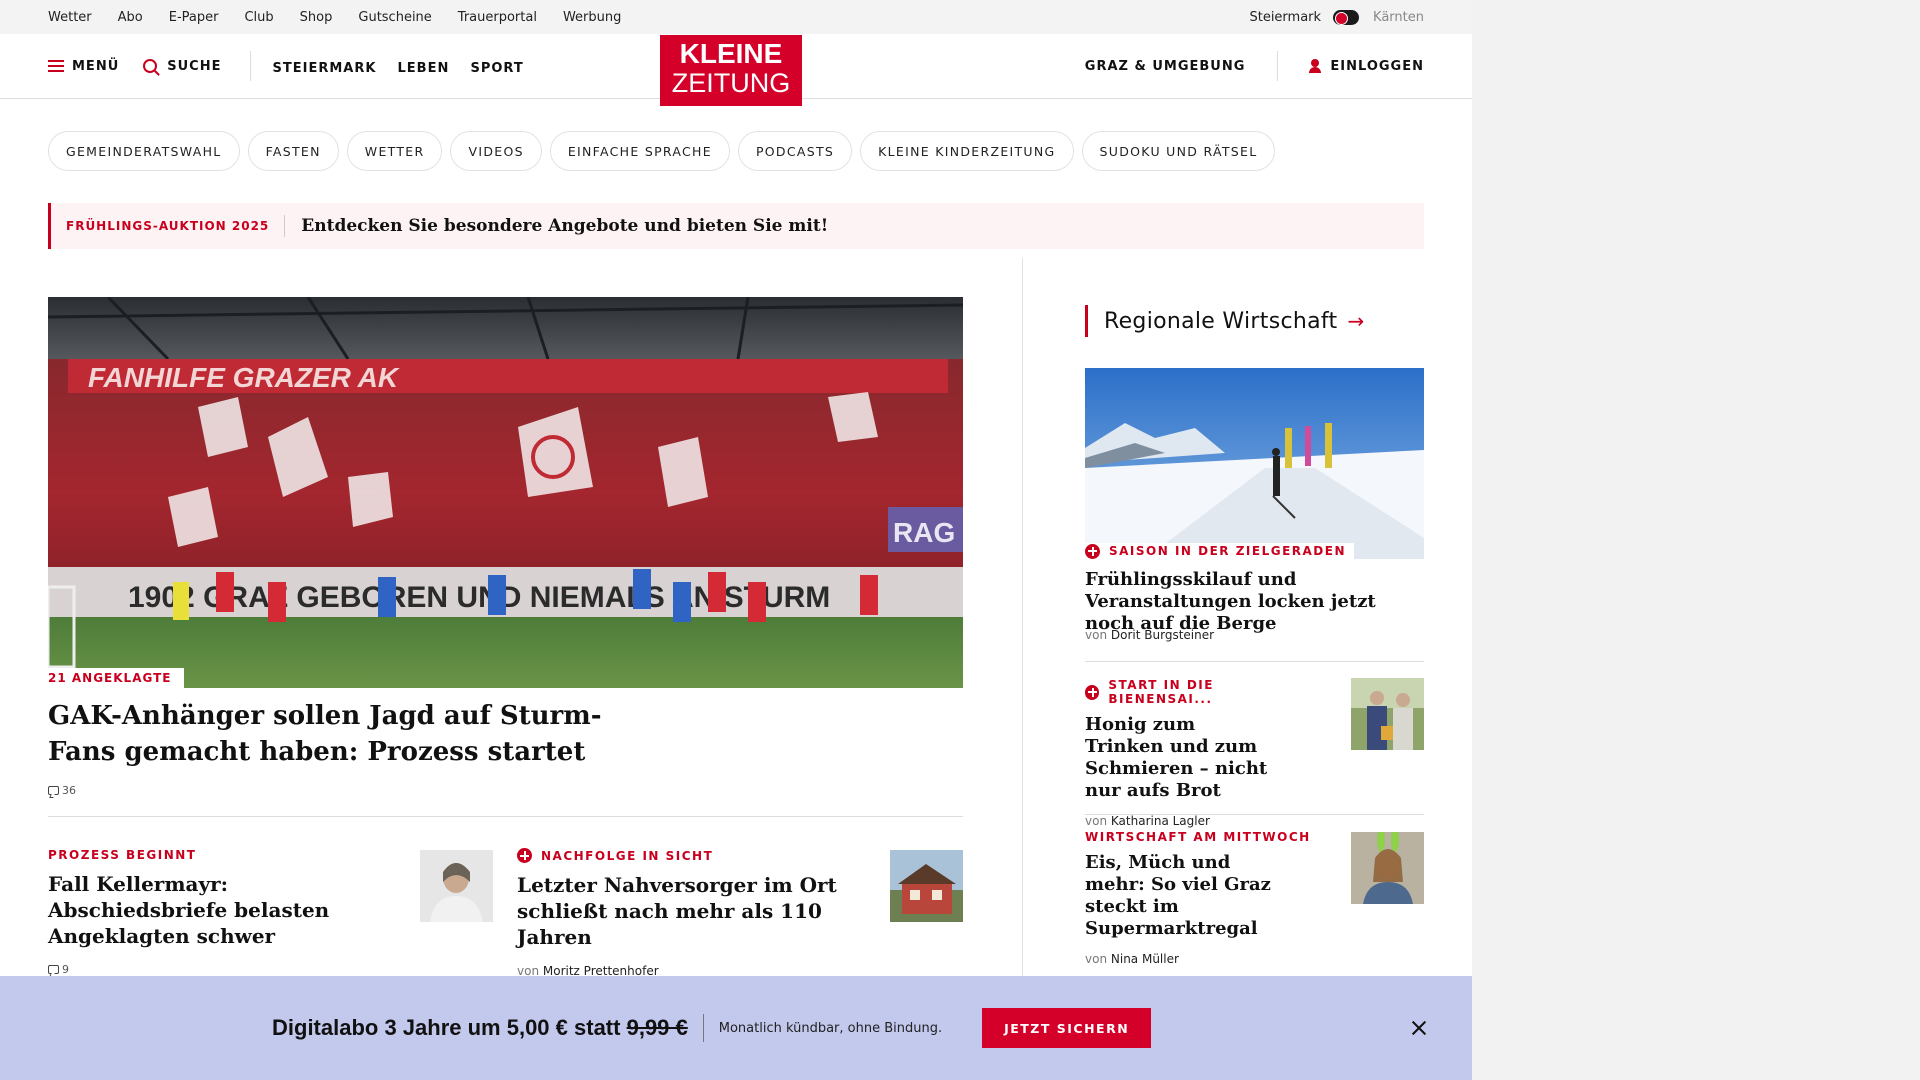  I want to click on utility-link-wetter: Wetter, so click(70, 17).